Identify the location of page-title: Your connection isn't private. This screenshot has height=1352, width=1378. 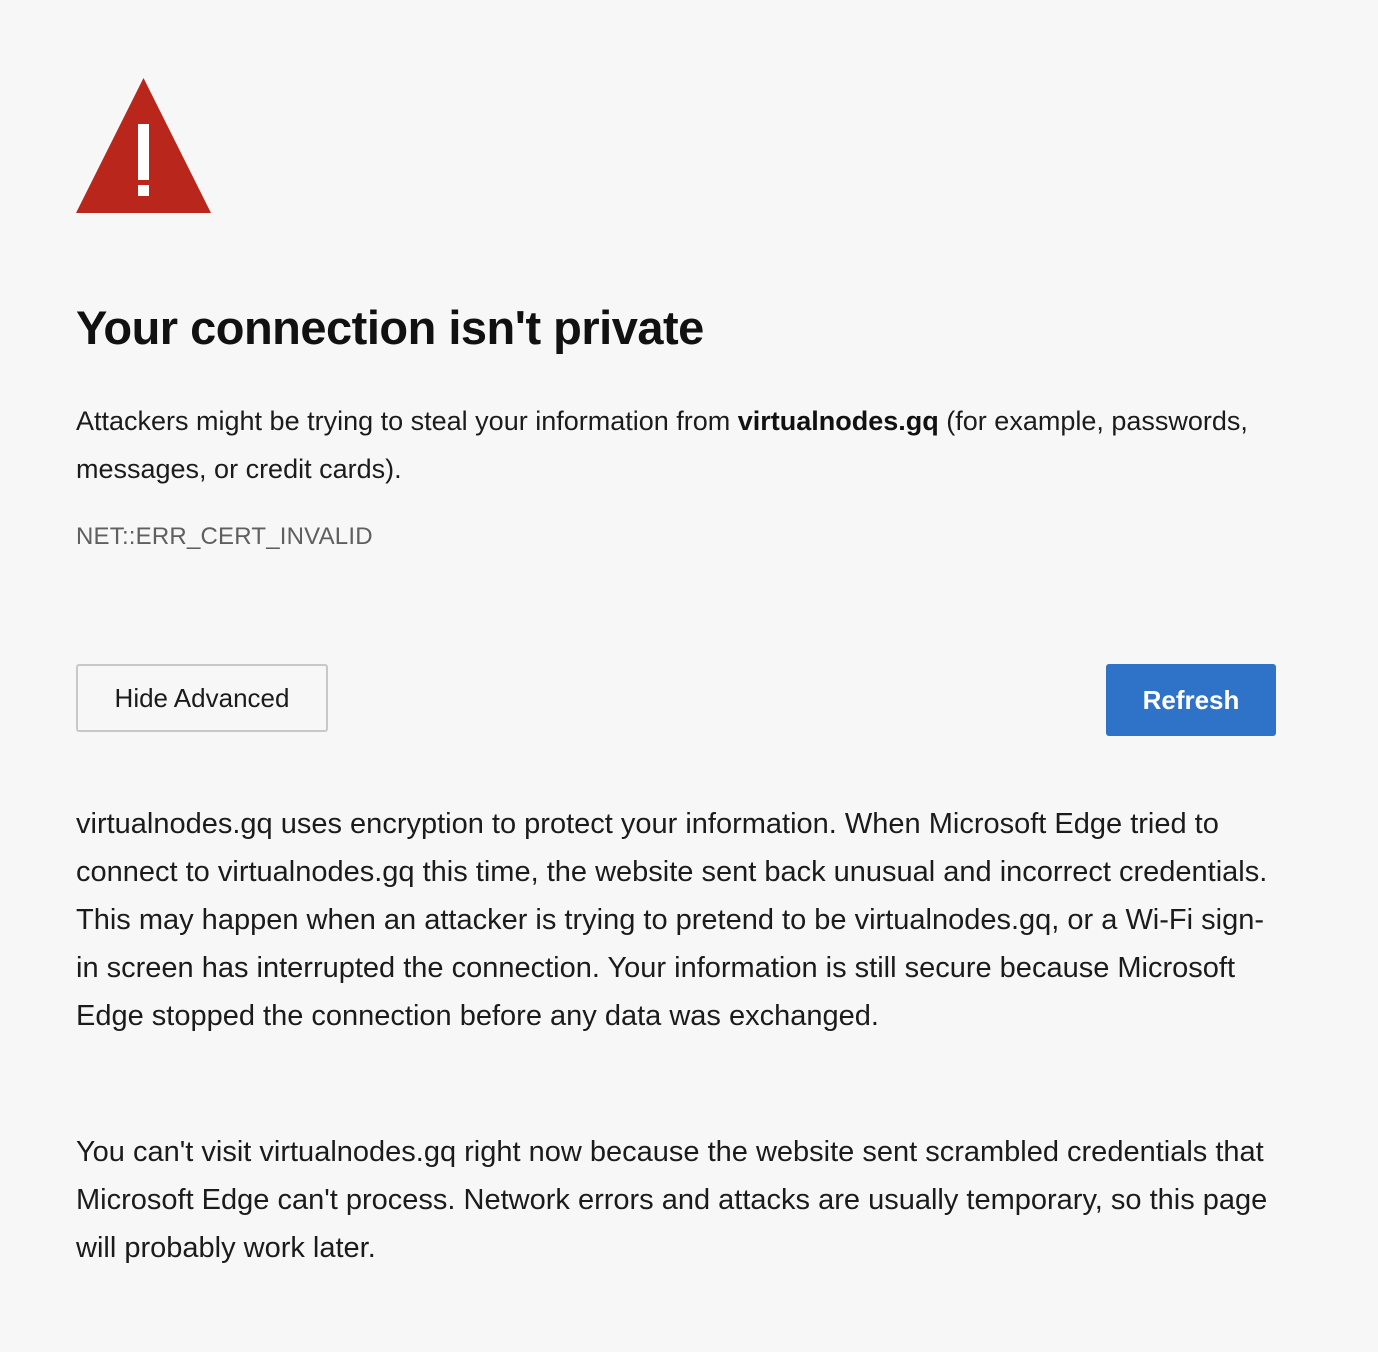
(390, 327).